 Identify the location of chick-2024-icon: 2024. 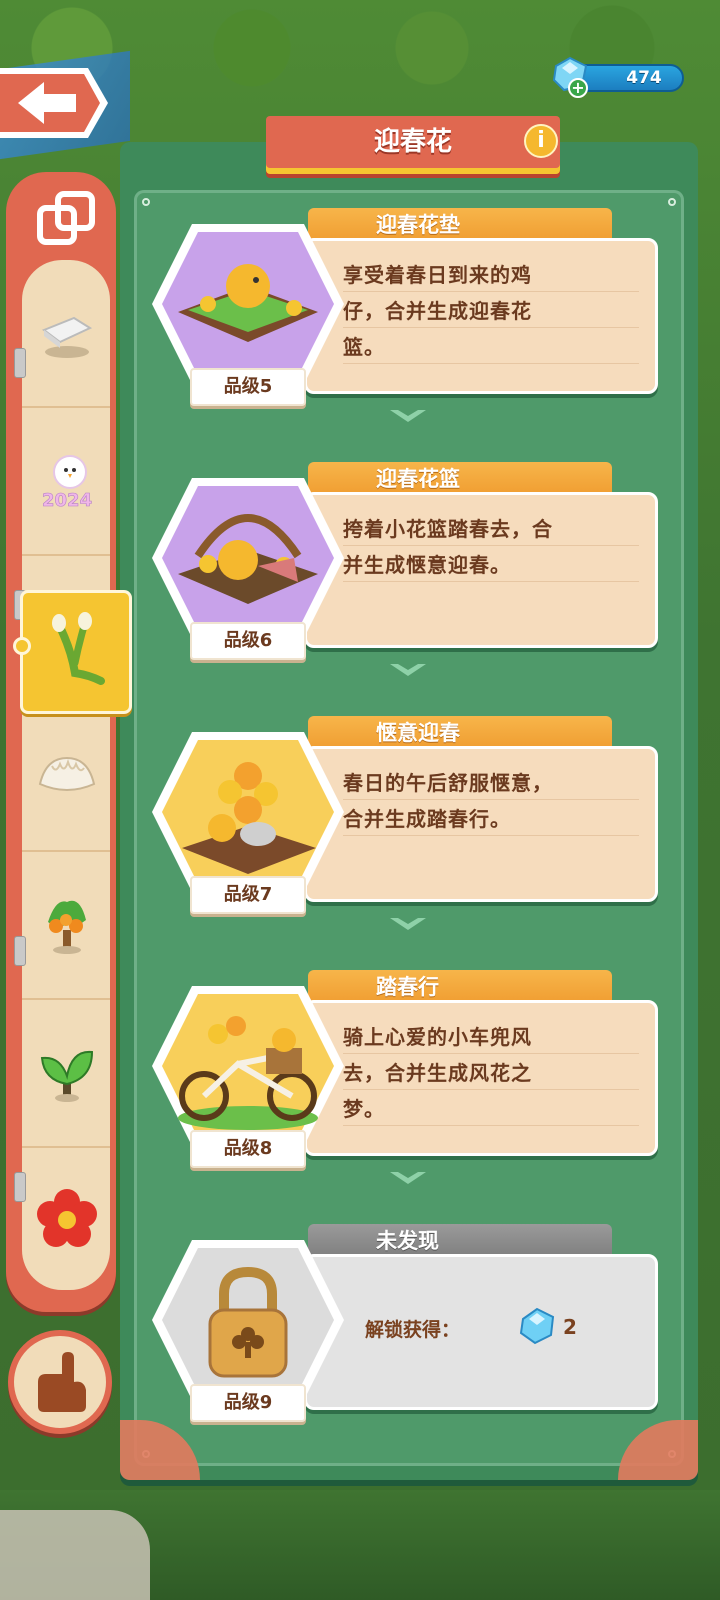
(67, 483).